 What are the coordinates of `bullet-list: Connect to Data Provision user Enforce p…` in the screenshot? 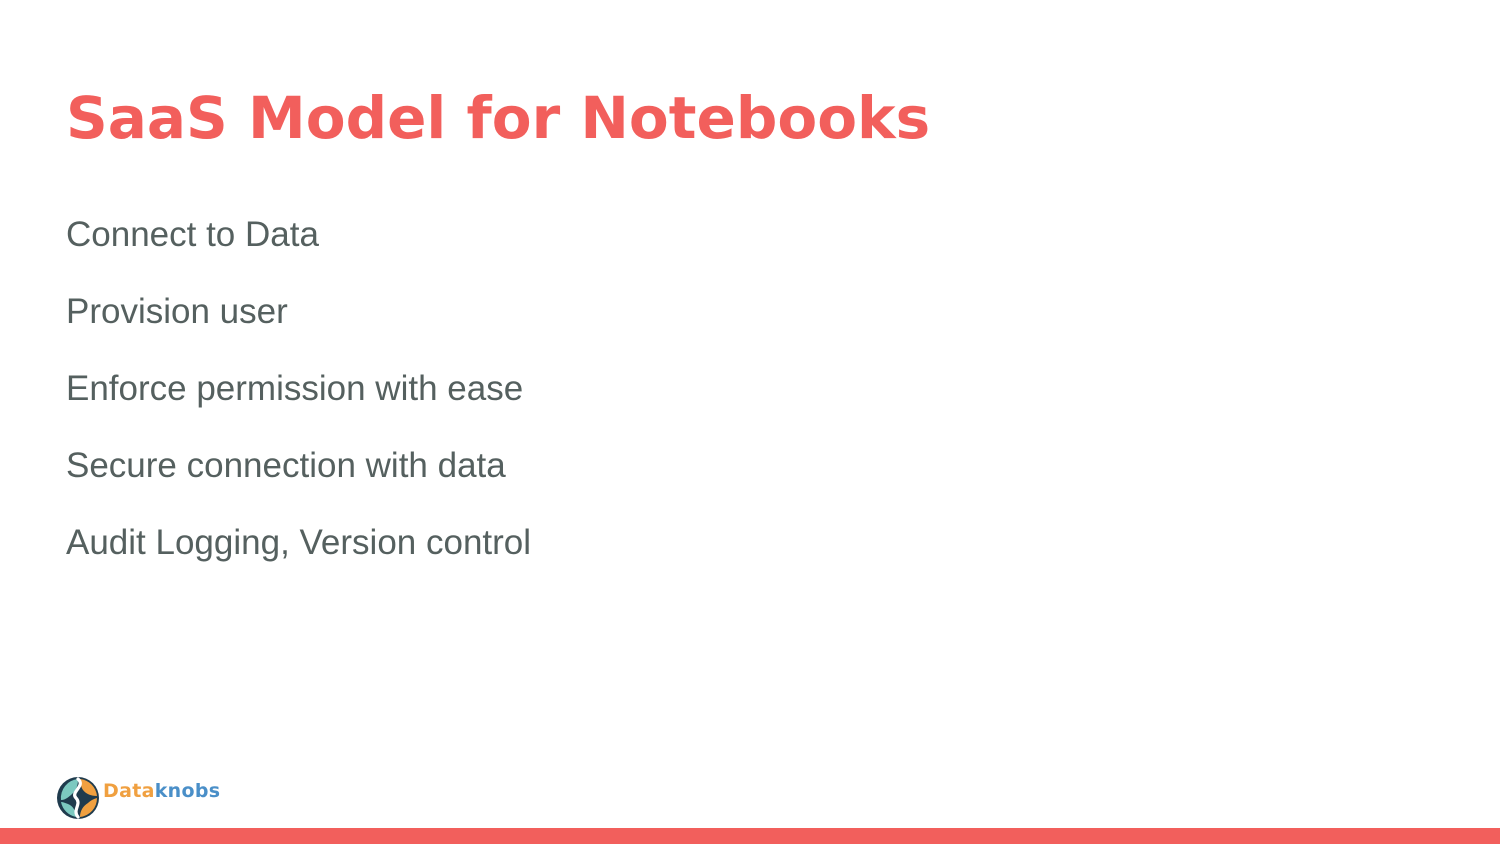 It's located at (298, 403).